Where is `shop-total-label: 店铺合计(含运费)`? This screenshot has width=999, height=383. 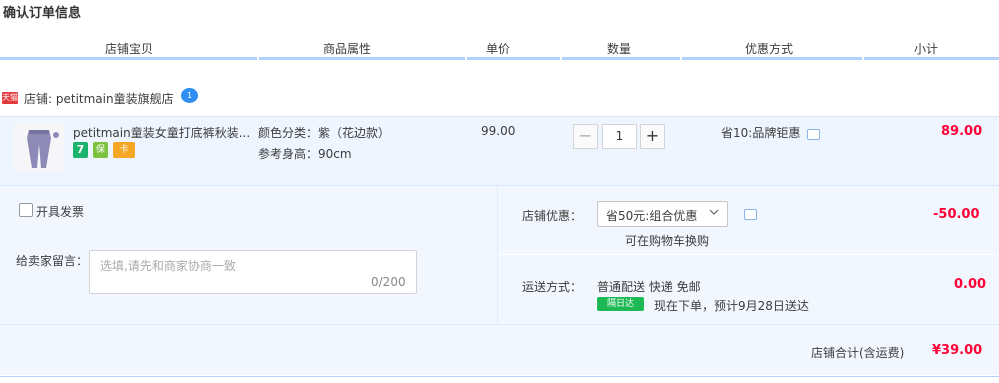
shop-total-label: 店铺合计(含运费) is located at coordinates (858, 353).